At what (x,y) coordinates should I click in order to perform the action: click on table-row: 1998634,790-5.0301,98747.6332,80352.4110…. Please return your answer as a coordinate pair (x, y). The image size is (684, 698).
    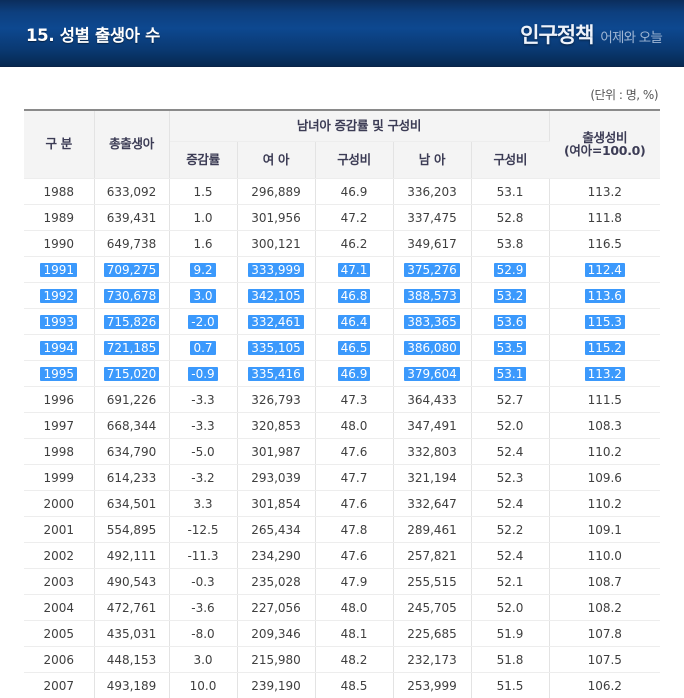
    Looking at the image, I should click on (342, 452).